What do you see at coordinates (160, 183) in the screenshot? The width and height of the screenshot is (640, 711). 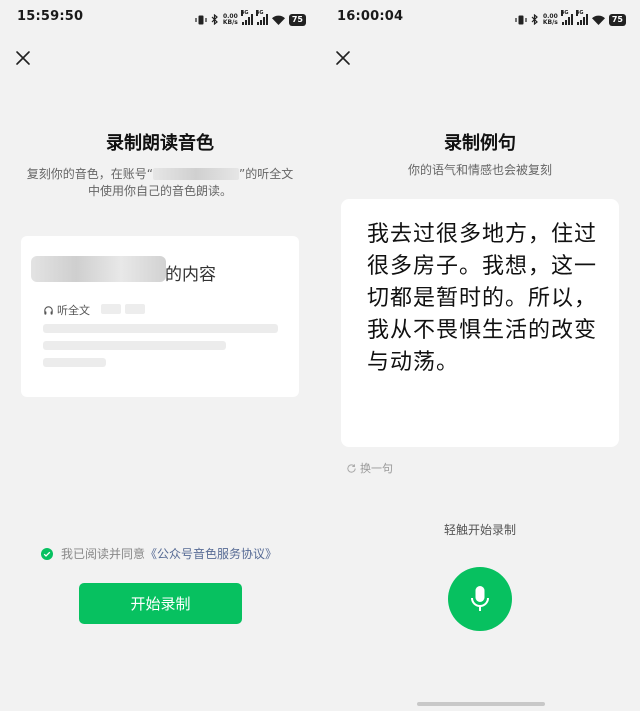 I see `page-description: 复刻你的音色，在账号“ ”的听全文中使用你自己的音色朗读。` at bounding box center [160, 183].